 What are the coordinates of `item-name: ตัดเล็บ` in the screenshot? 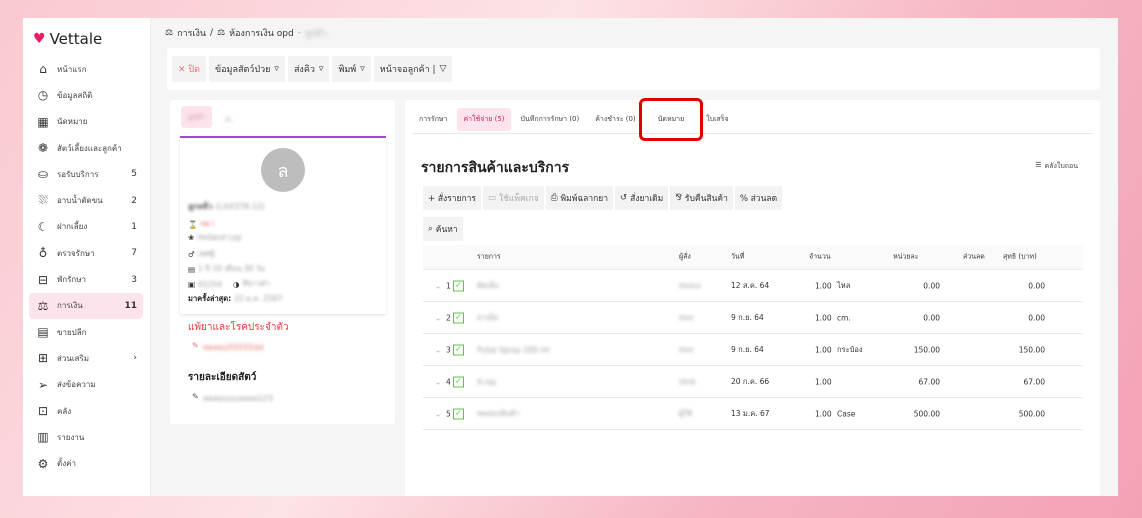 It's located at (488, 285).